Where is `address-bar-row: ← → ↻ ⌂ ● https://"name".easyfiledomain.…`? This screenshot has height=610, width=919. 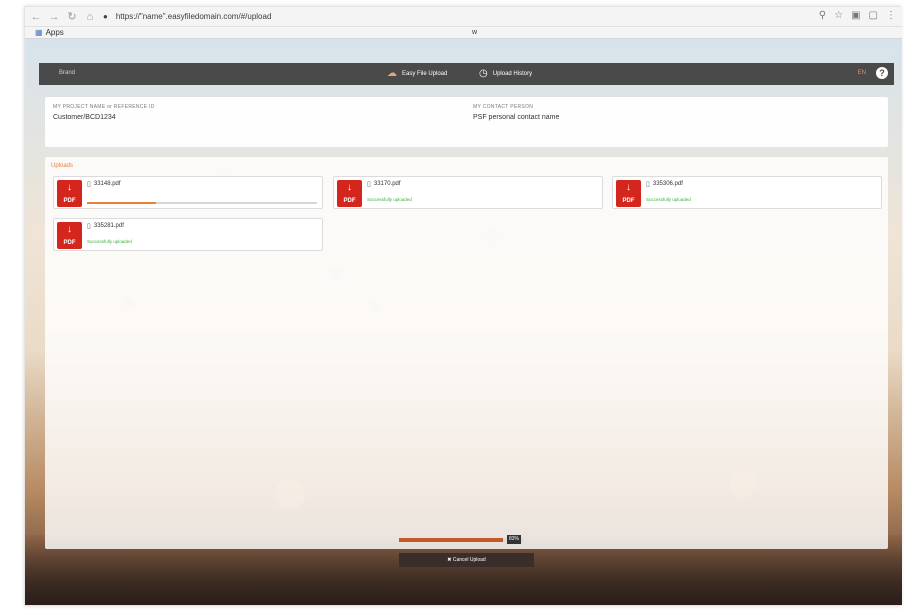 address-bar-row: ← → ↻ ⌂ ● https://"name".easyfiledomain.… is located at coordinates (463, 17).